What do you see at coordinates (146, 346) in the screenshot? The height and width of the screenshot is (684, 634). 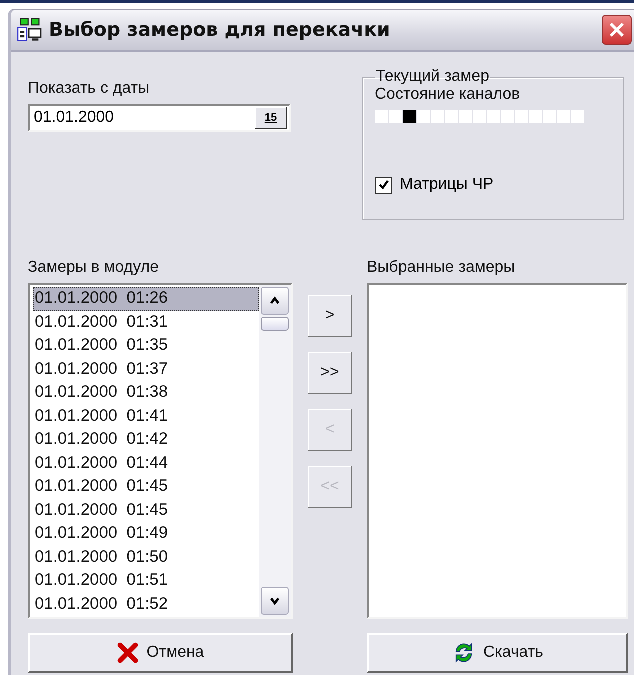 I see `list-item: 01.01.2000 01:35` at bounding box center [146, 346].